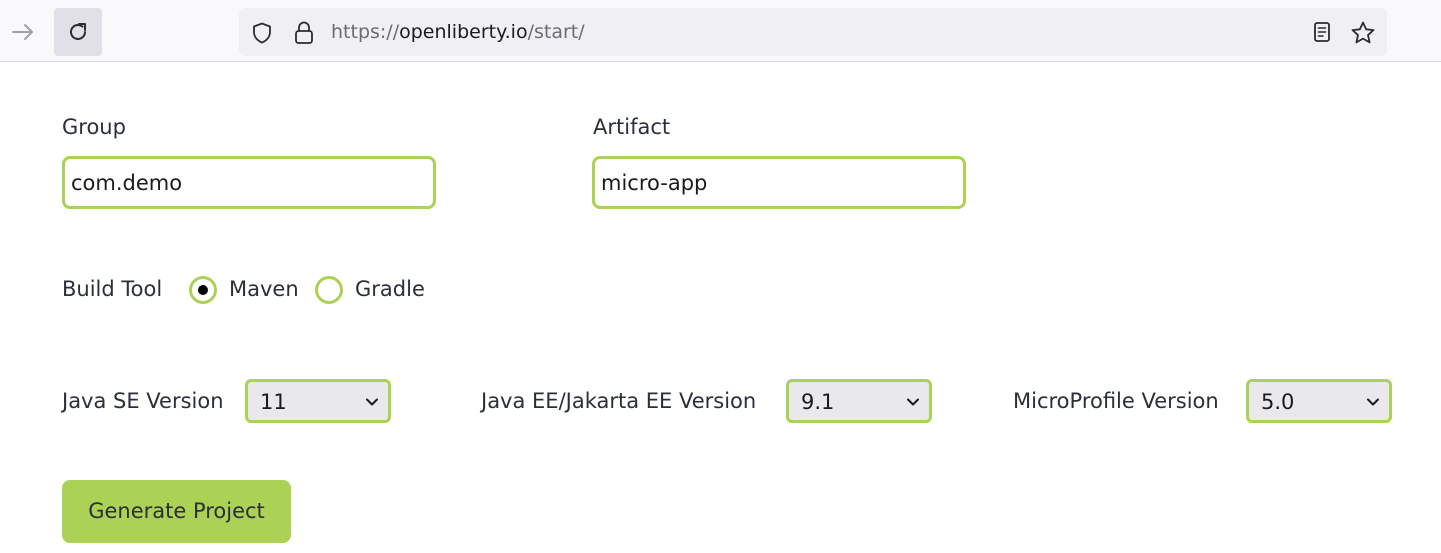 This screenshot has height=553, width=1441. Describe the element at coordinates (813, 32) in the screenshot. I see `url-bar: https://openliberty.io/start/` at that location.